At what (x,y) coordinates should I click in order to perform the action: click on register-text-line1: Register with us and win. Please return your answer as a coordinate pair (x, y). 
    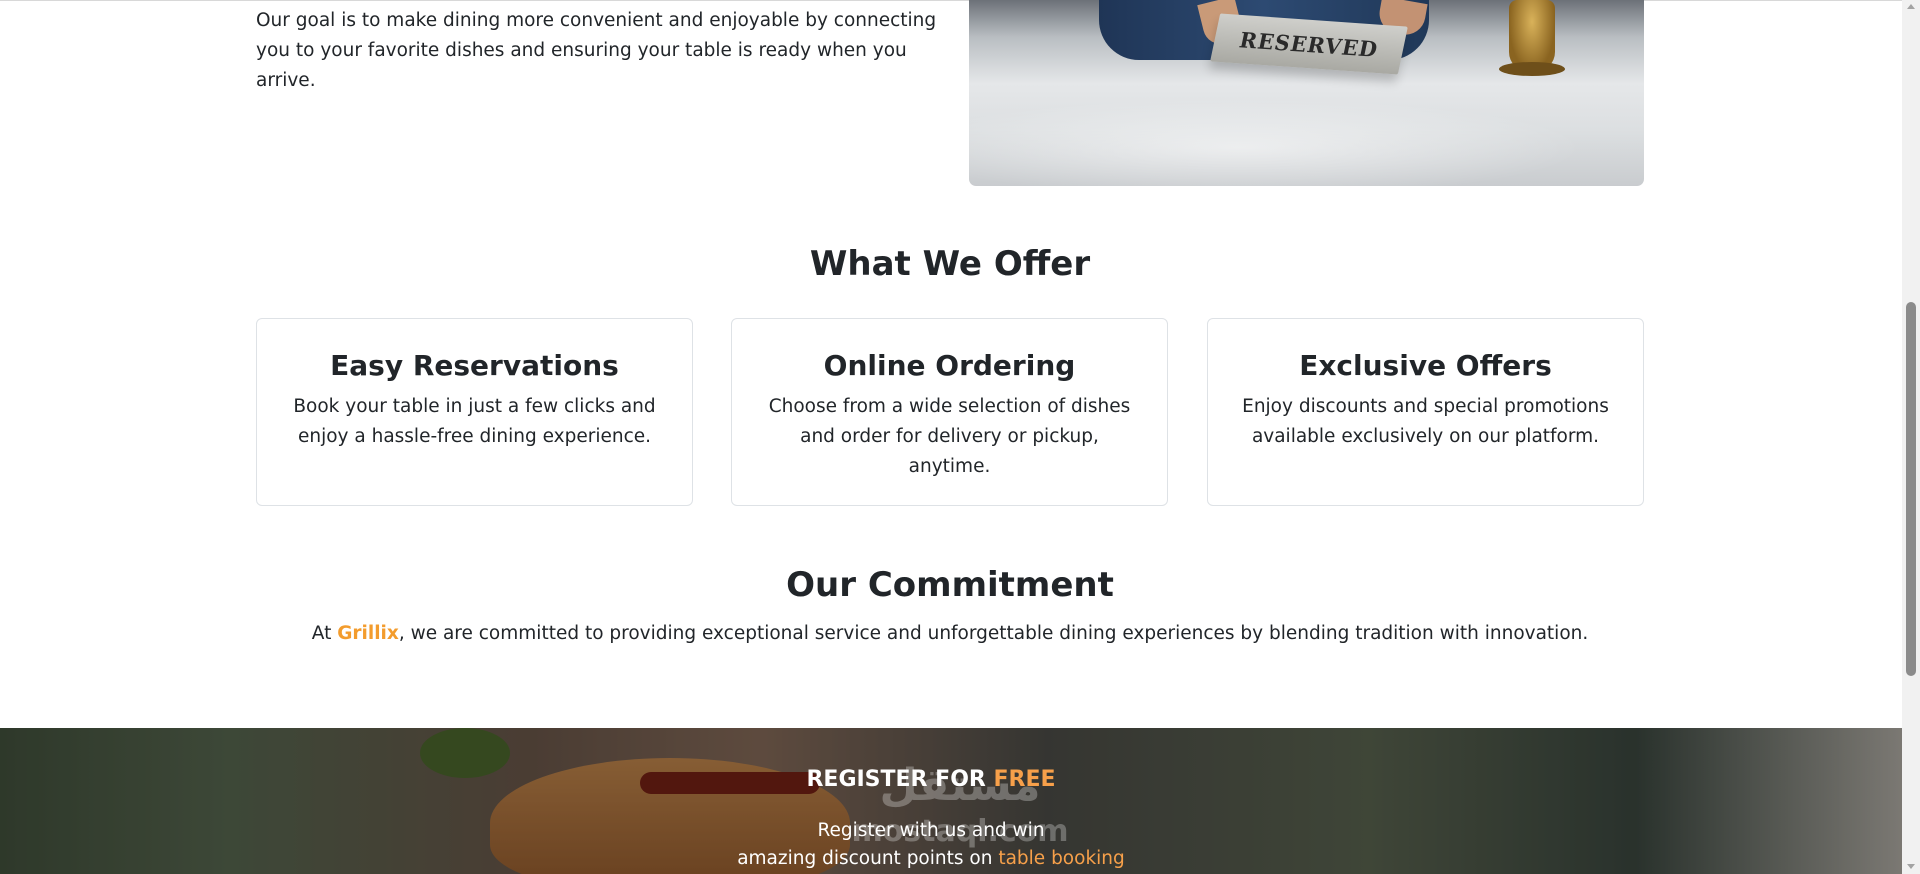
    Looking at the image, I should click on (931, 830).